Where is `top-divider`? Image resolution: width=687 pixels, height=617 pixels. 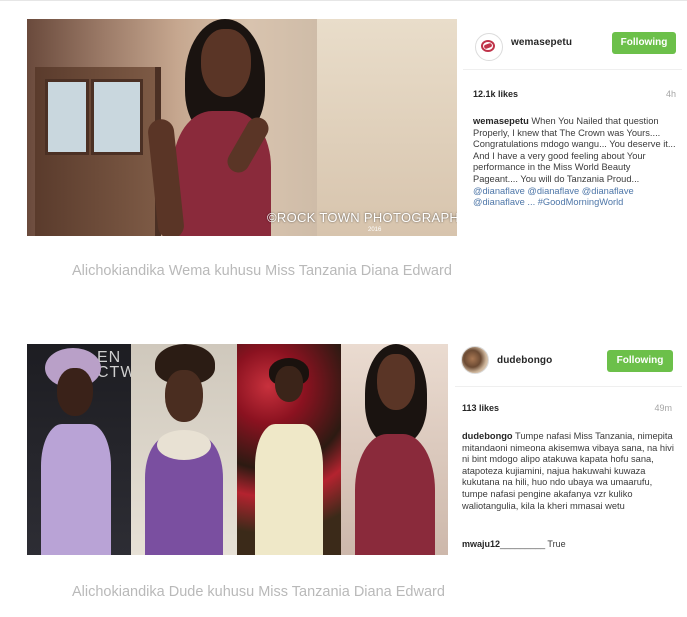
top-divider is located at coordinates (343, 0).